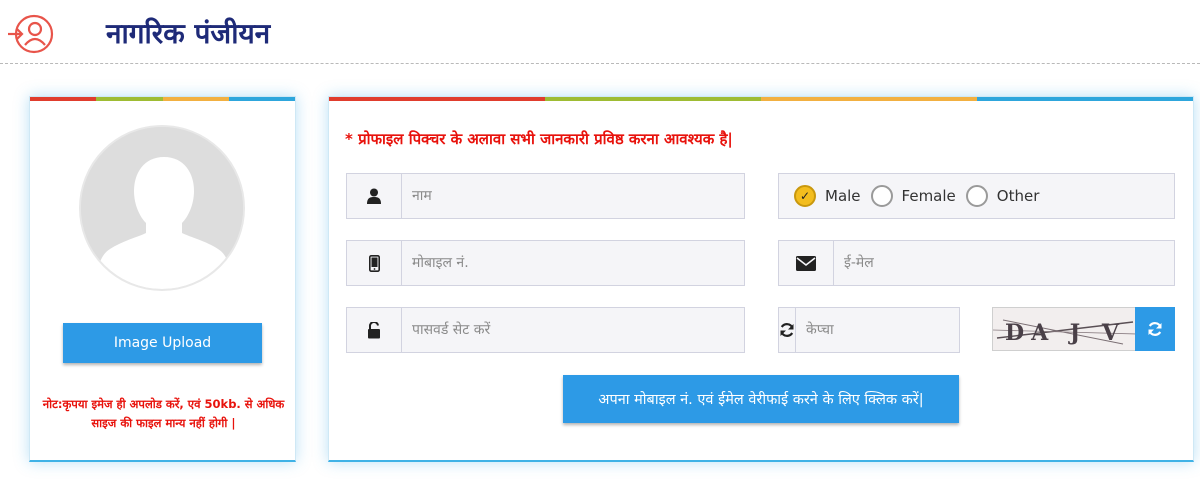 The height and width of the screenshot is (496, 1200). Describe the element at coordinates (374, 196) in the screenshot. I see `user-icon` at that location.